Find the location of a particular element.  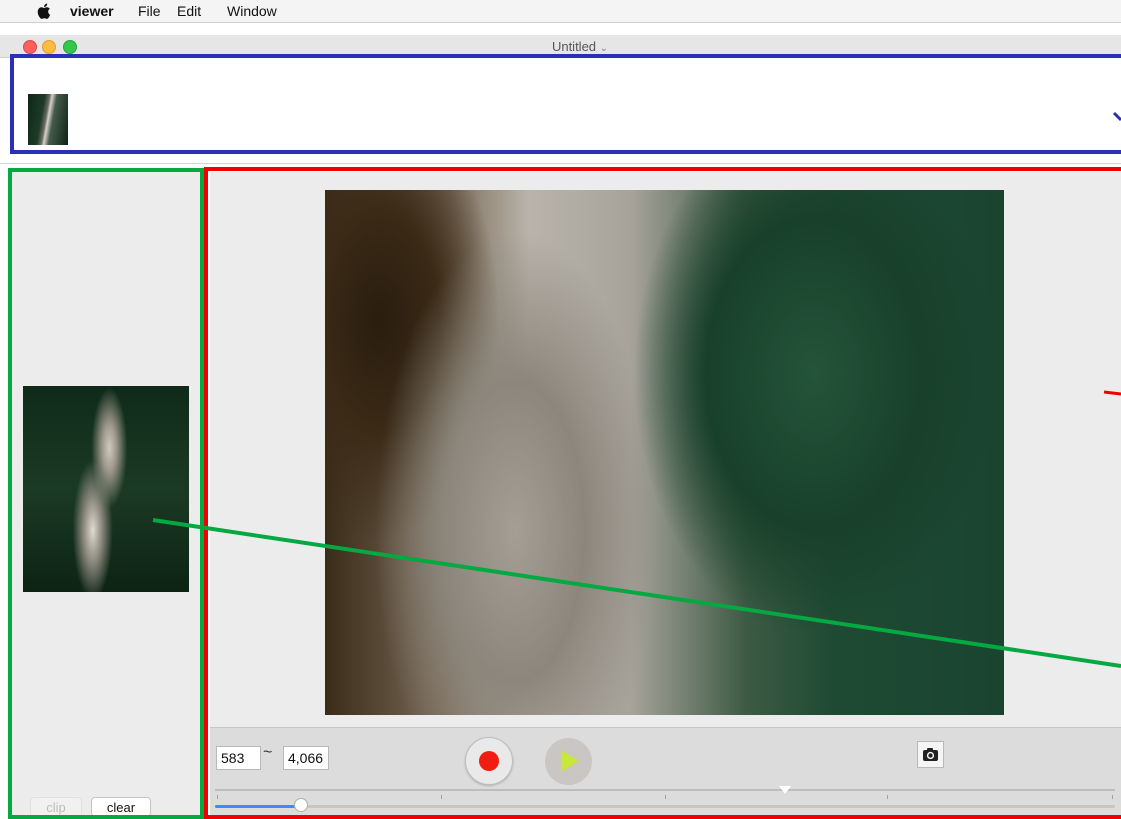

strip-pointer-line is located at coordinates (1116, 116).